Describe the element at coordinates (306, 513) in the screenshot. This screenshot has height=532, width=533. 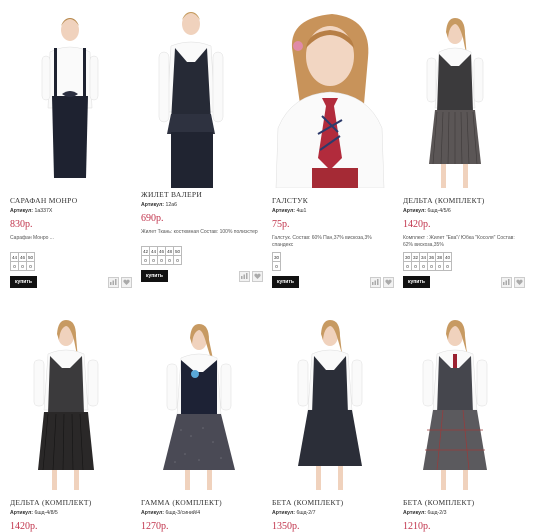
I see `sku-value: 6шд-2/7` at that location.